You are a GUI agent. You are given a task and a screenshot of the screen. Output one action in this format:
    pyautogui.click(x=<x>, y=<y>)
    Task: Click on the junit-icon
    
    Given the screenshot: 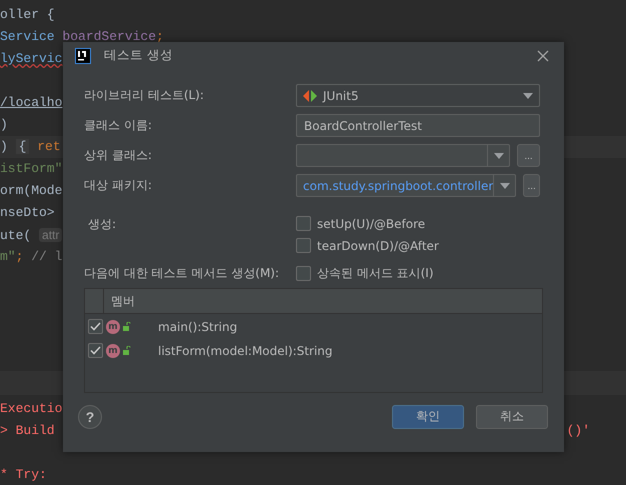 What is the action you would take?
    pyautogui.click(x=310, y=96)
    